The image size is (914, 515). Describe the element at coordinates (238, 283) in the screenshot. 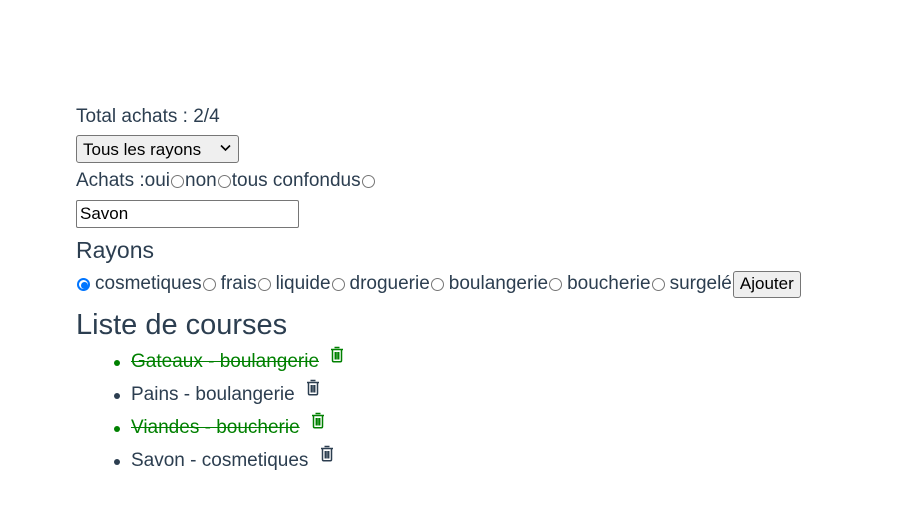

I see `rayon-label-frais: frais` at that location.